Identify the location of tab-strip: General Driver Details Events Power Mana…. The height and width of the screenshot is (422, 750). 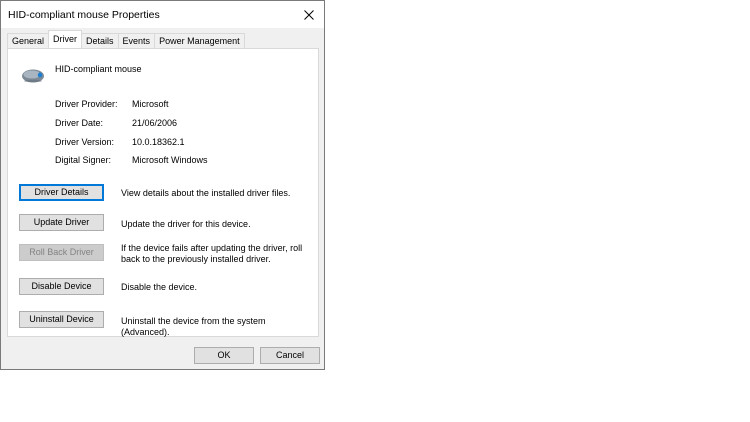
(126, 39).